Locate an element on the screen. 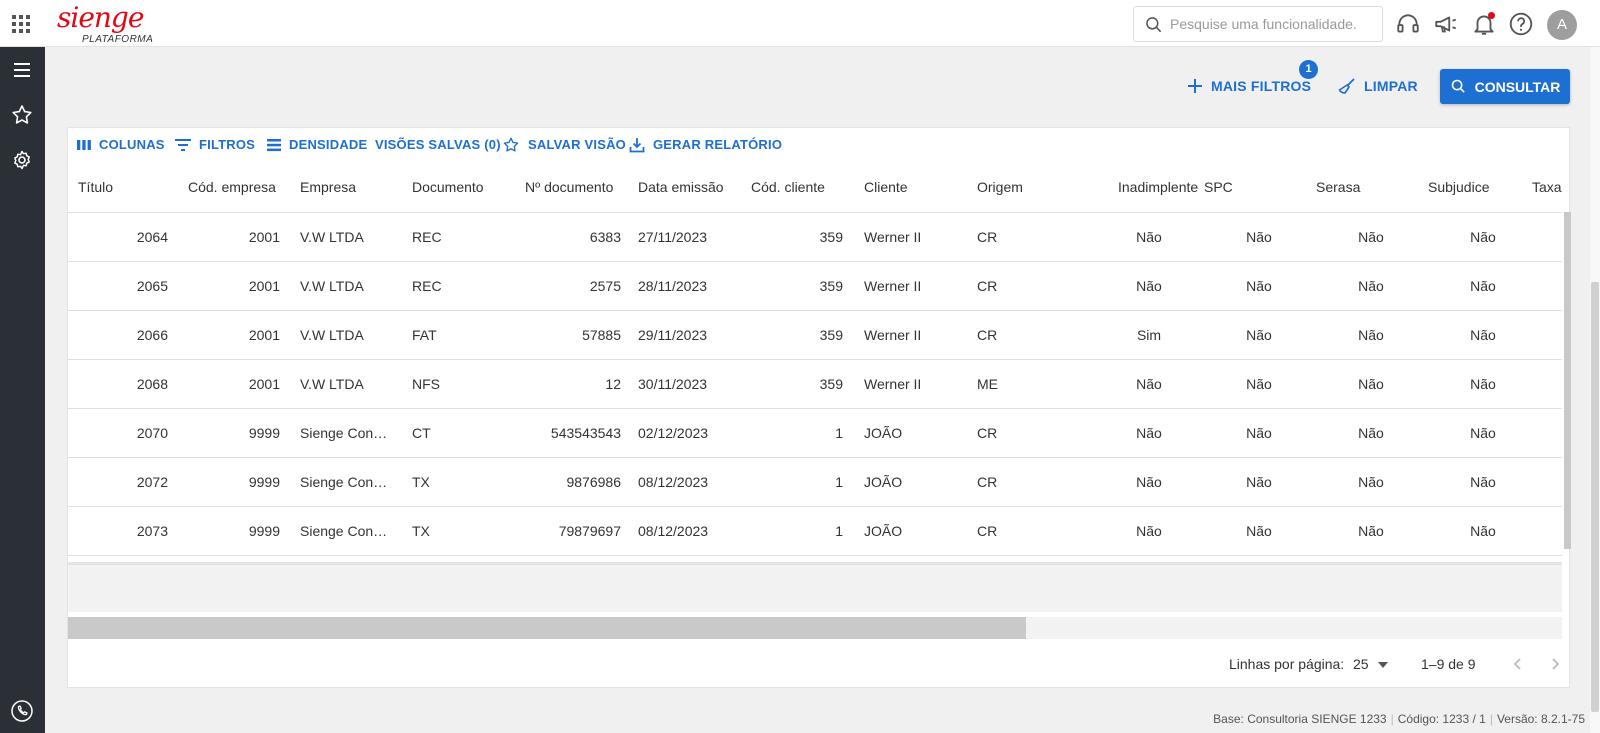  saved-views-label: VISÕES SALVAS (0) is located at coordinates (438, 144).